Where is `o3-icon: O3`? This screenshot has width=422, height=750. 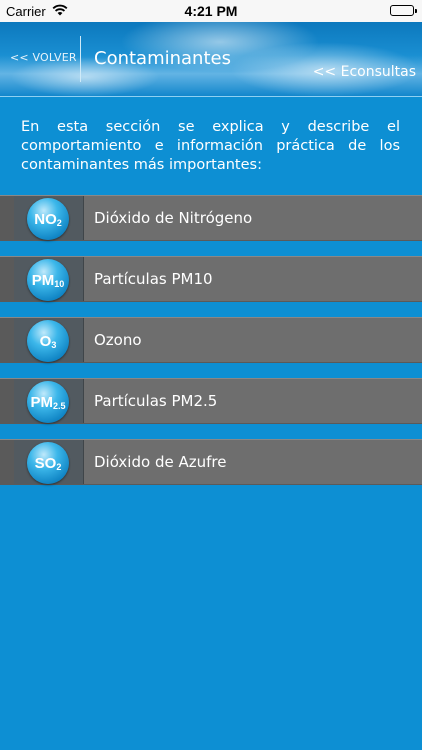
o3-icon: O3 is located at coordinates (48, 341).